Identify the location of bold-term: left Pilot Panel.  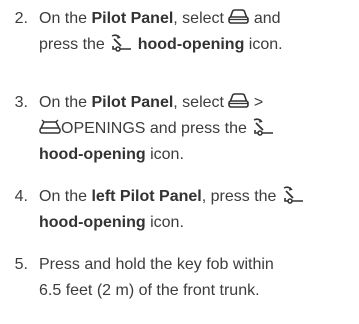
(146, 196).